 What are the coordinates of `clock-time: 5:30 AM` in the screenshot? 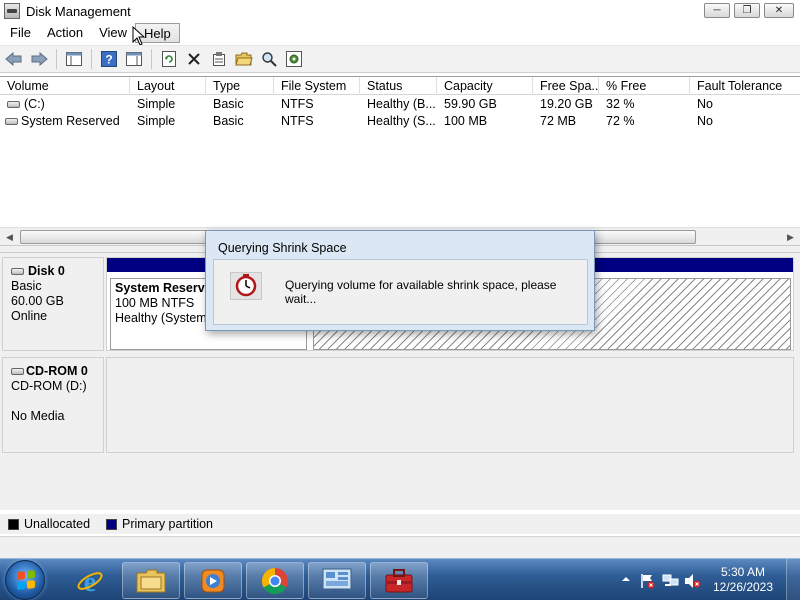 It's located at (743, 572).